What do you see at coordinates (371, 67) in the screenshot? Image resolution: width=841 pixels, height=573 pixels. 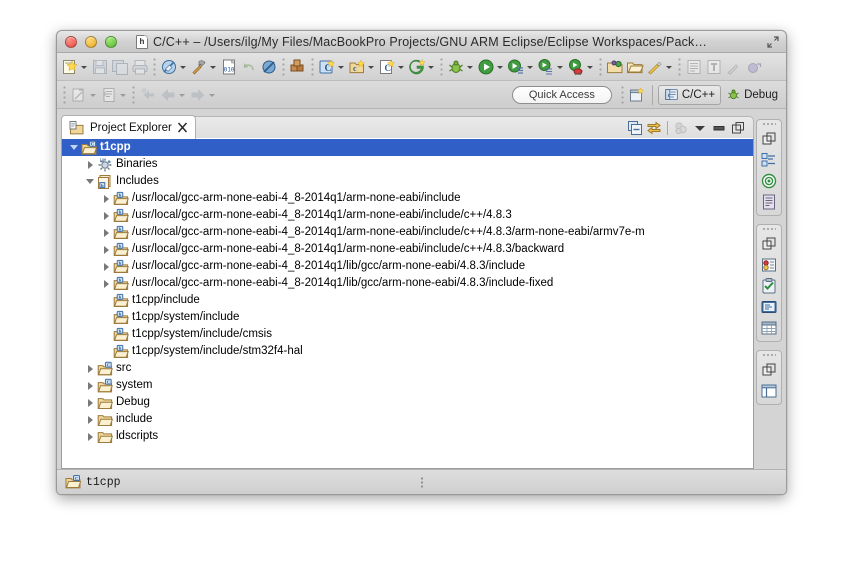 I see `new-cpp-project-dropdown` at bounding box center [371, 67].